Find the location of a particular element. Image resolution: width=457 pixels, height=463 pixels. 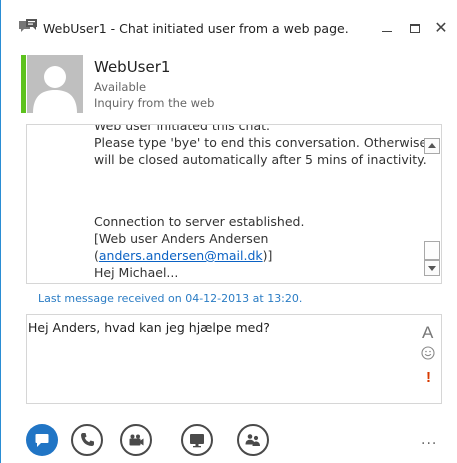

font-button: A is located at coordinates (427, 333).